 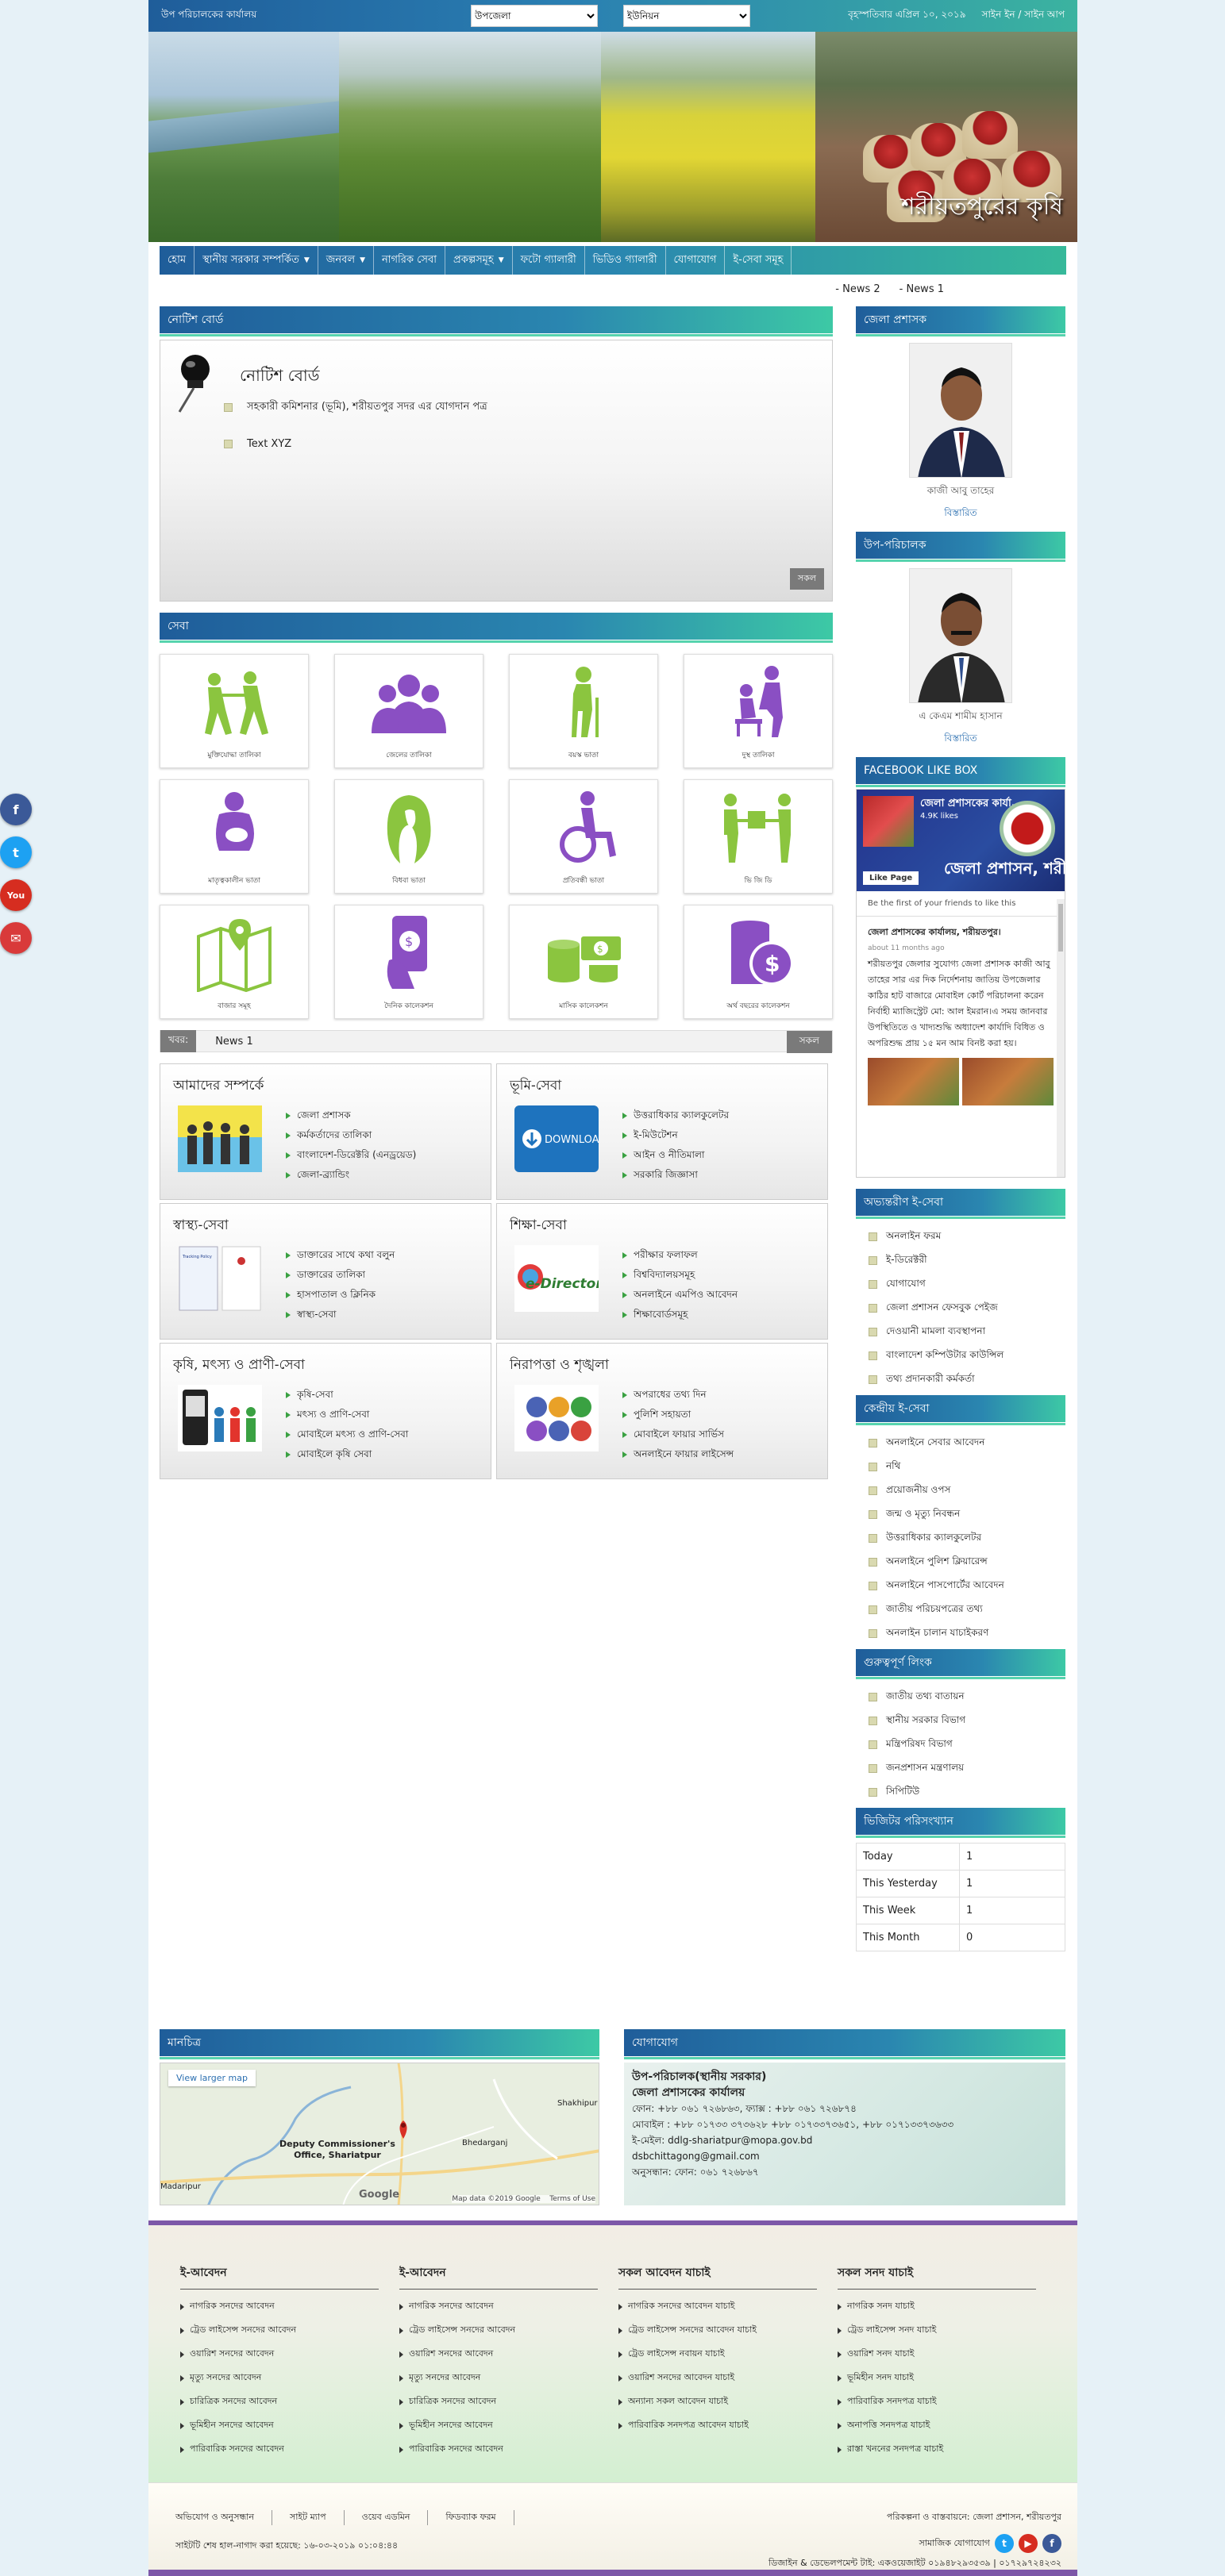 I want to click on service-box-link: কৃষি-সেবা, so click(x=347, y=1395).